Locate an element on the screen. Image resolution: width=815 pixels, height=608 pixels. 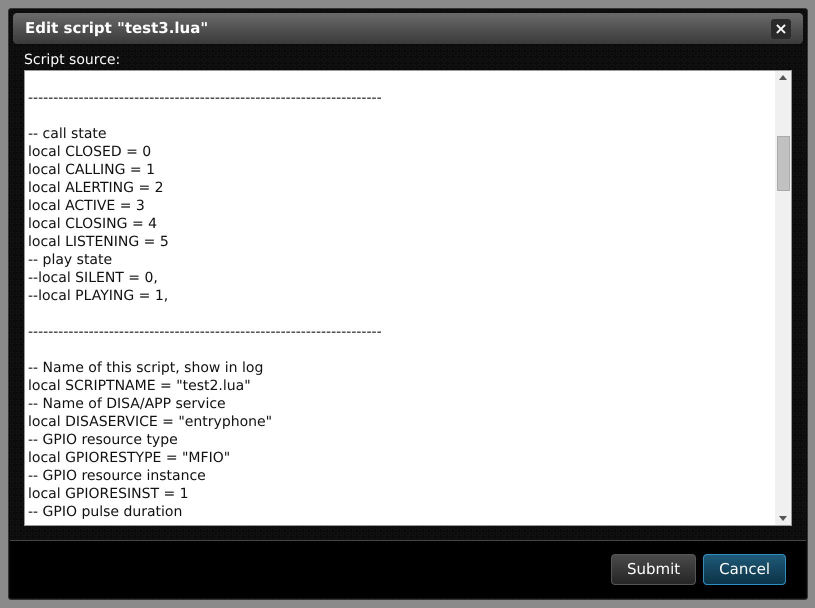
scrollbar-thumb is located at coordinates (783, 163).